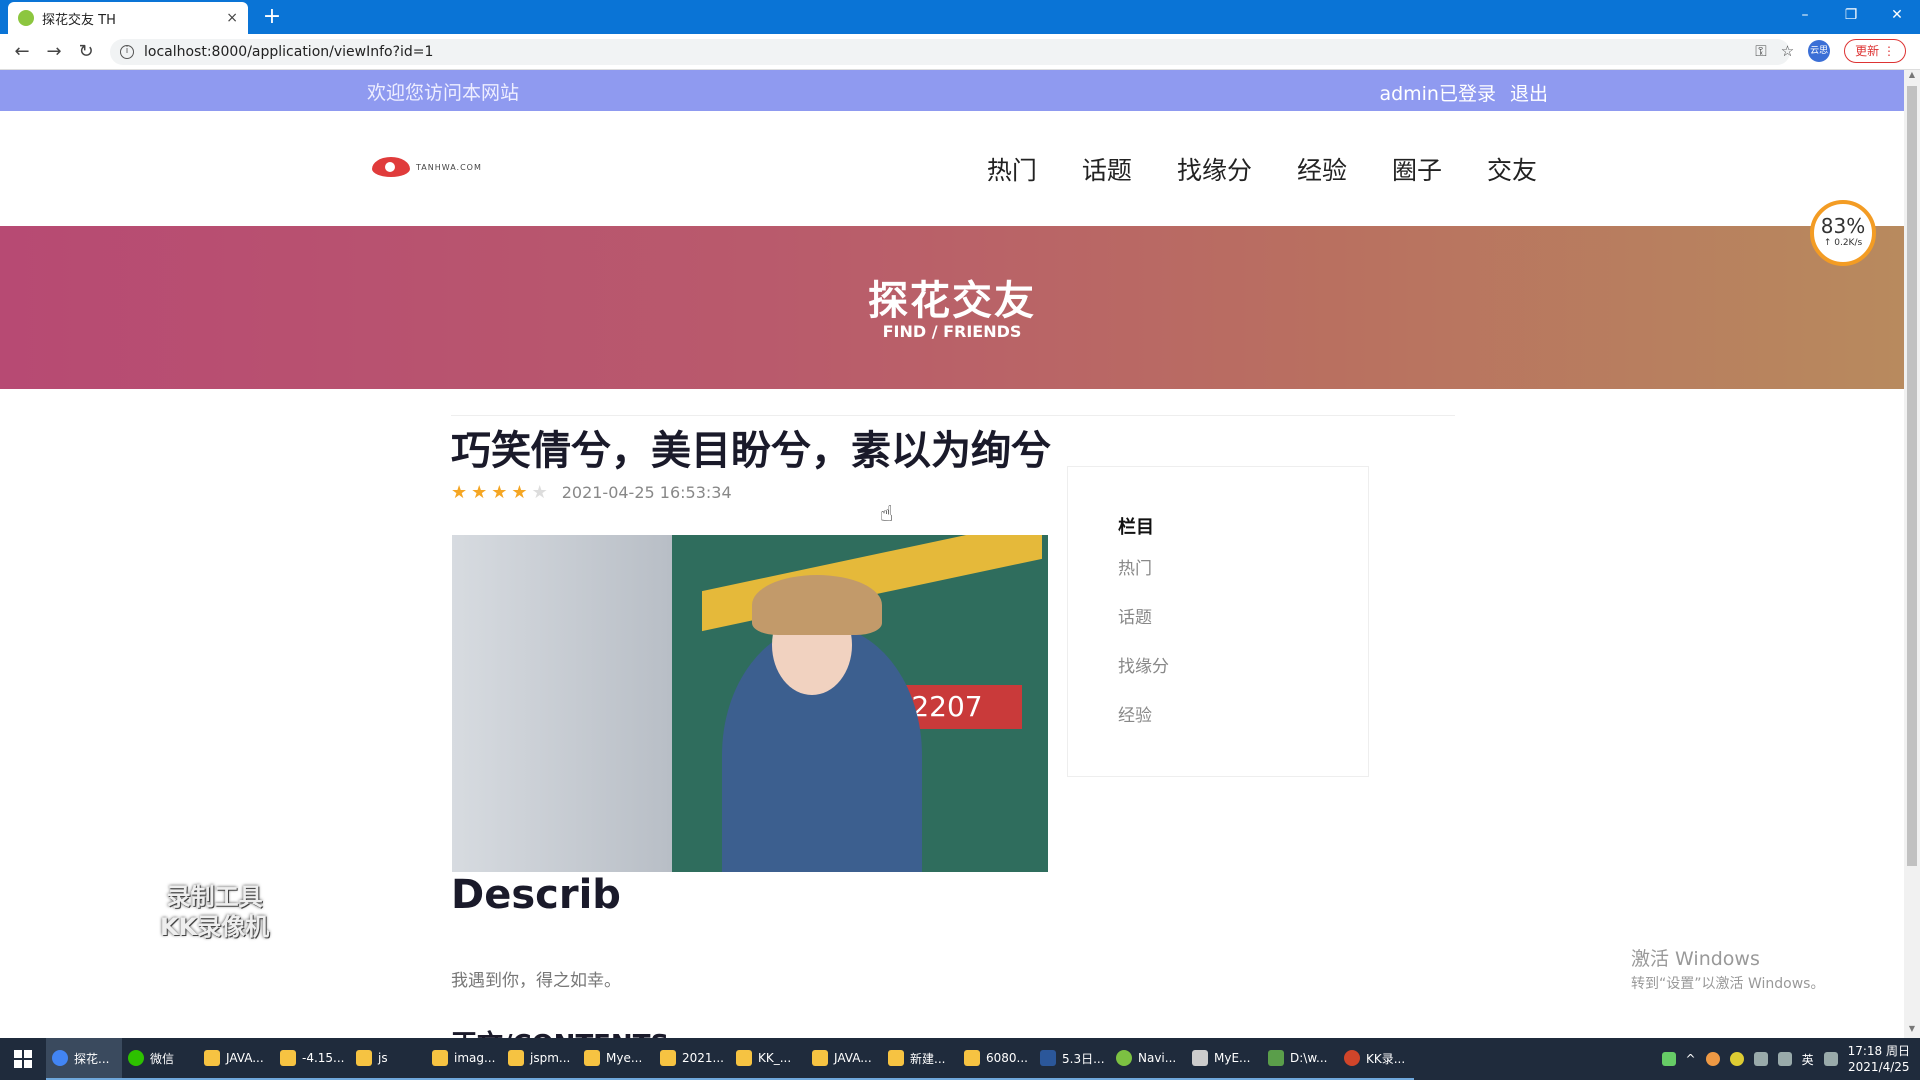  What do you see at coordinates (1143, 627) in the screenshot?
I see `sidebar-item-topics: 话题` at bounding box center [1143, 627].